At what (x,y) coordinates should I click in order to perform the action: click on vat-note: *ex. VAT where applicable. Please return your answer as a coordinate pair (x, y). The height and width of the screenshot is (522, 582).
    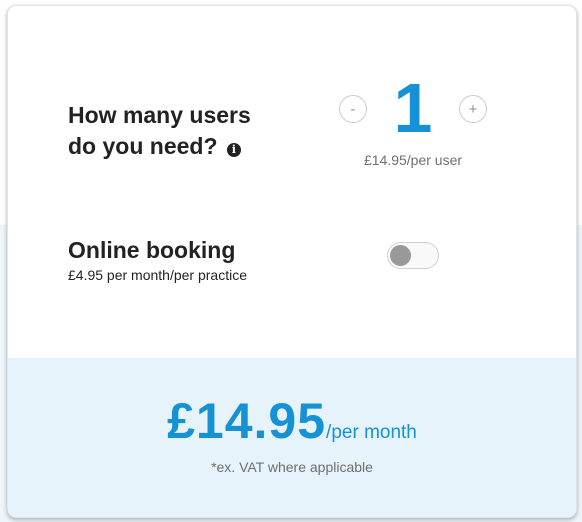
    Looking at the image, I should click on (292, 467).